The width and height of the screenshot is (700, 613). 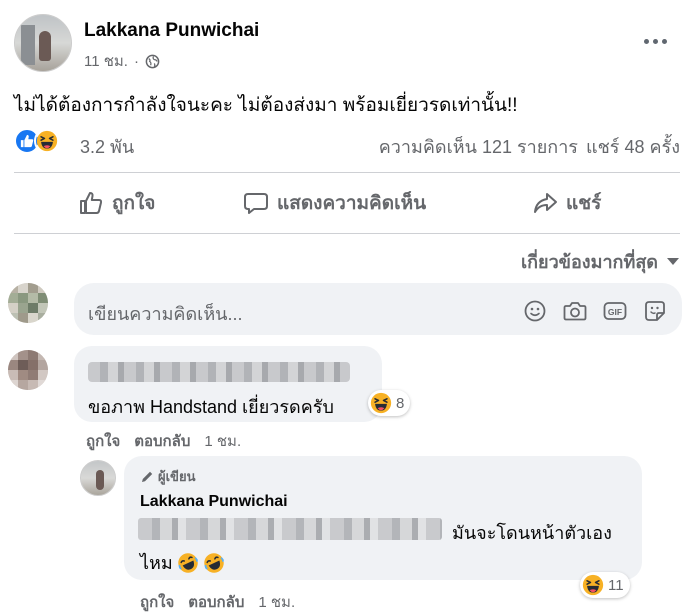 What do you see at coordinates (532, 533) in the screenshot?
I see `reply-text-line1: มันจะโดนหน้าตัวเอง` at bounding box center [532, 533].